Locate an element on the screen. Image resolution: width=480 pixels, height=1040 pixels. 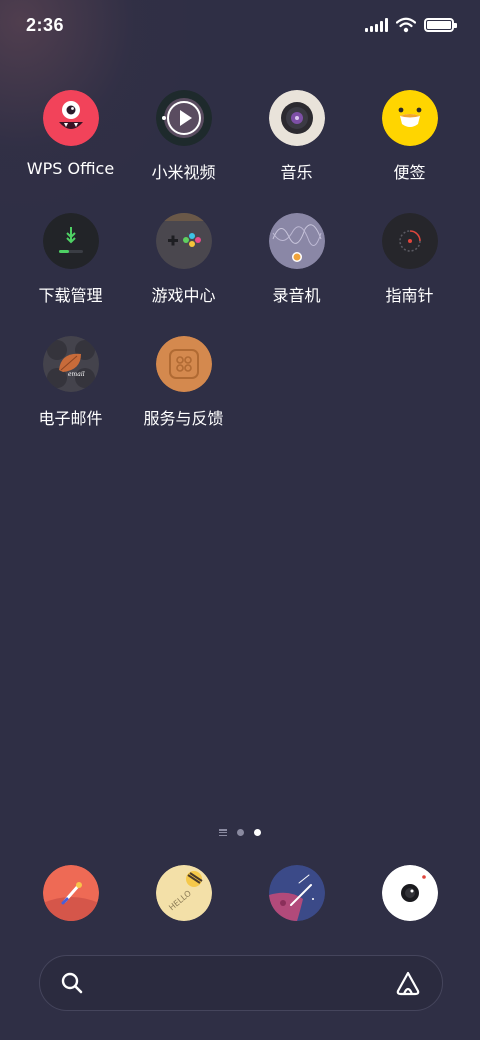
gamepad-icon is located at coordinates (183, 241).